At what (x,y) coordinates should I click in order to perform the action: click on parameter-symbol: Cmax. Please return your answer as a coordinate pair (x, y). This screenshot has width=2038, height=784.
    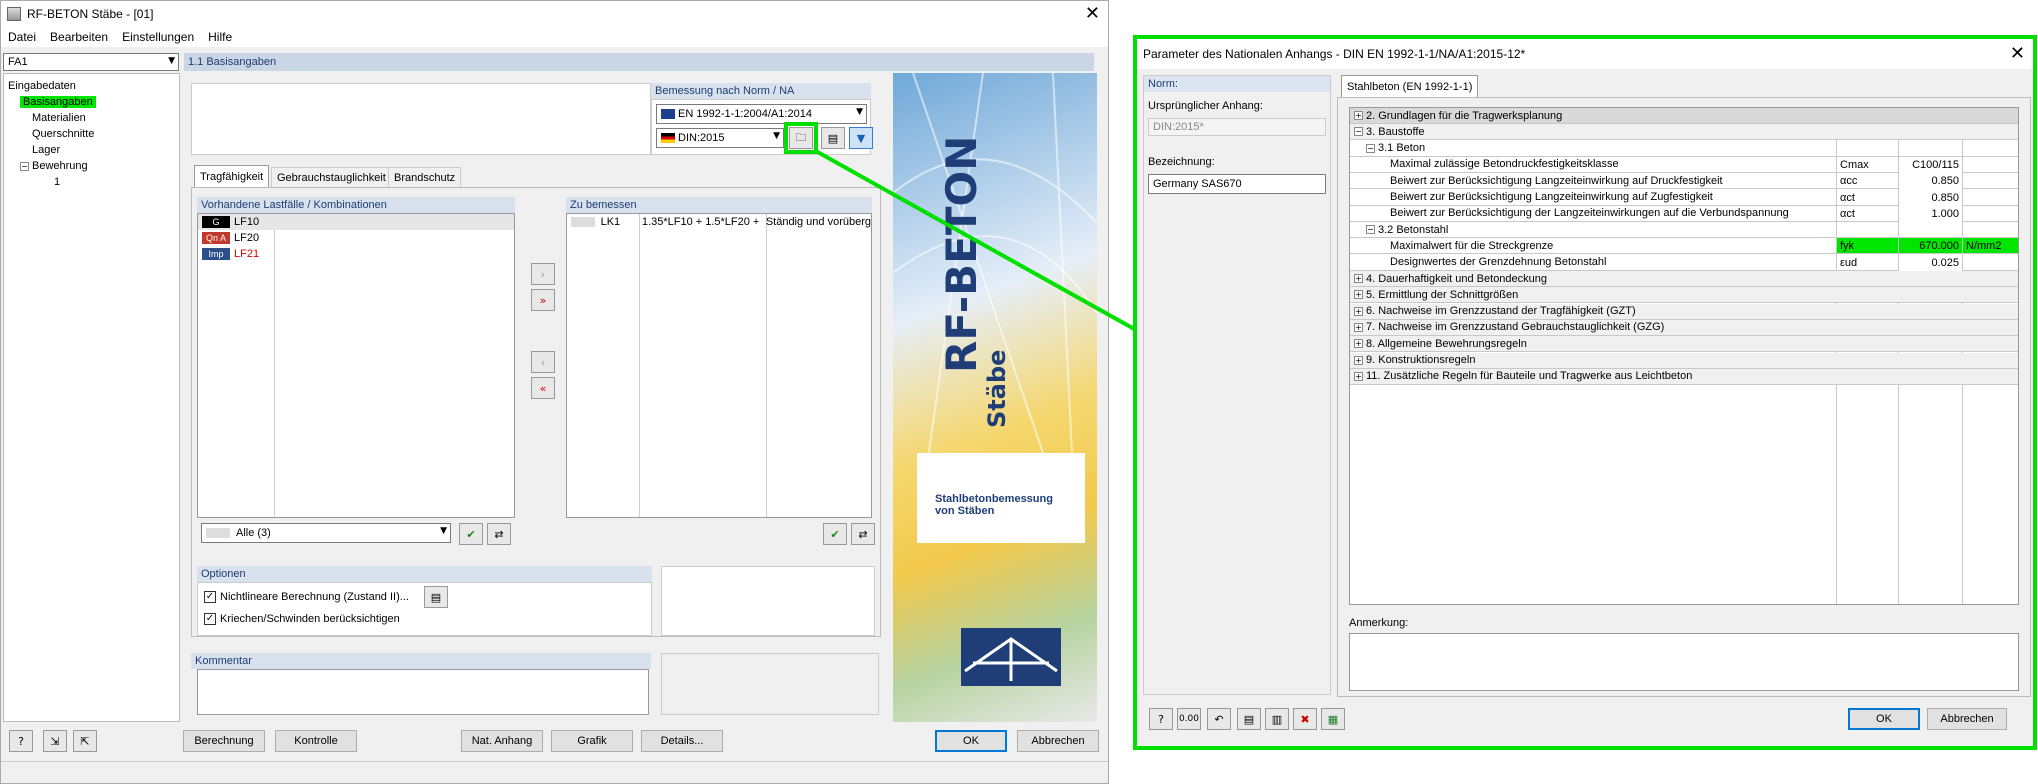
    Looking at the image, I should click on (1867, 164).